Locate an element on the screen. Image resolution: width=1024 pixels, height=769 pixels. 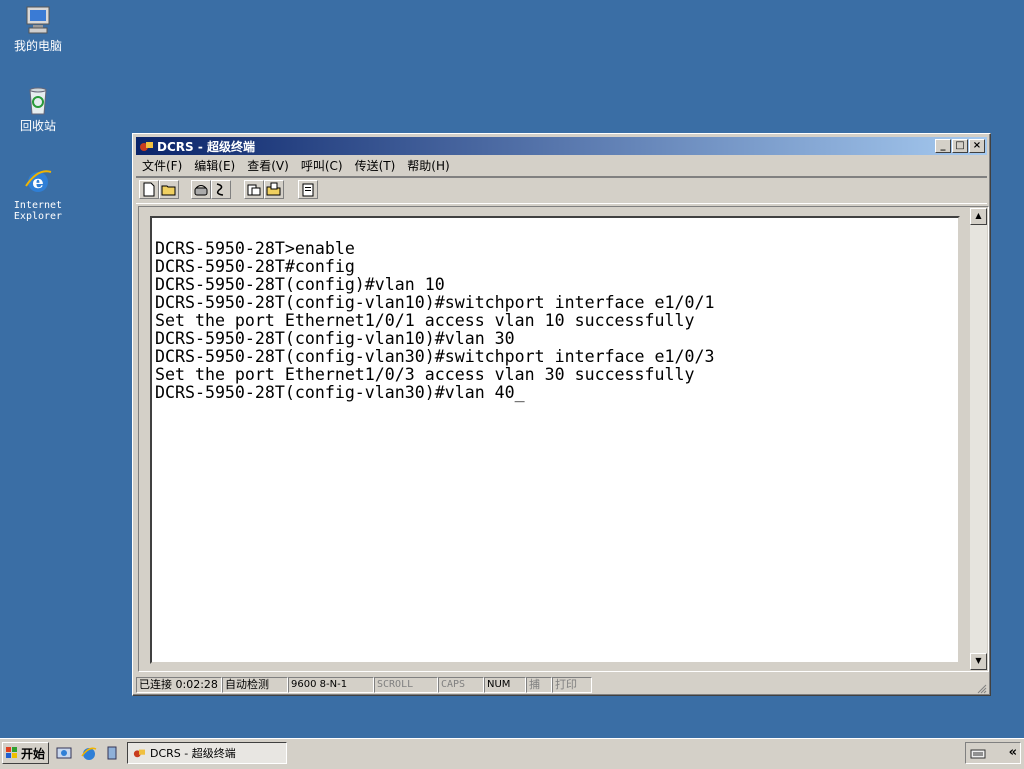
scroll-down-button: ▼ is located at coordinates (978, 661).